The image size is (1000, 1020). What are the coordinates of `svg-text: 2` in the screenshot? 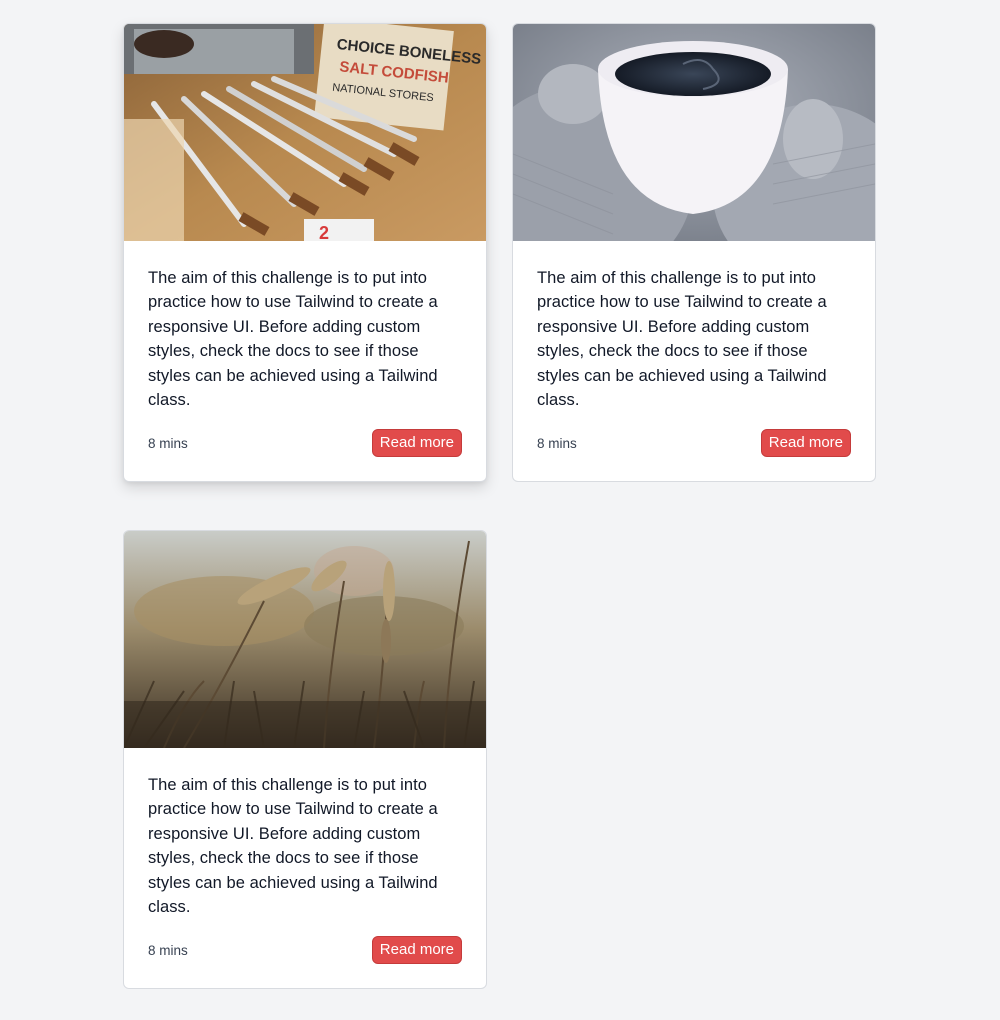 It's located at (324, 232).